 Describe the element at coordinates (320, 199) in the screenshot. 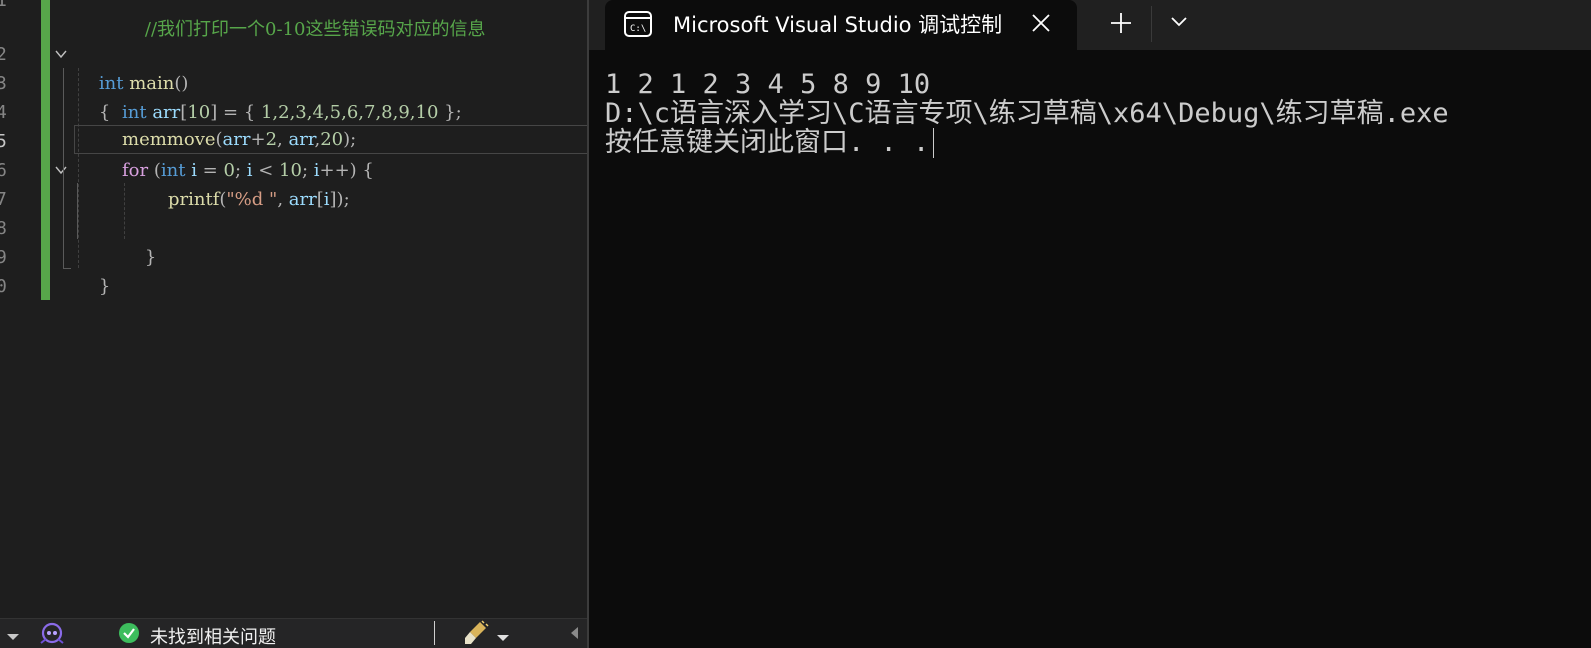

I see `bracket: [` at that location.